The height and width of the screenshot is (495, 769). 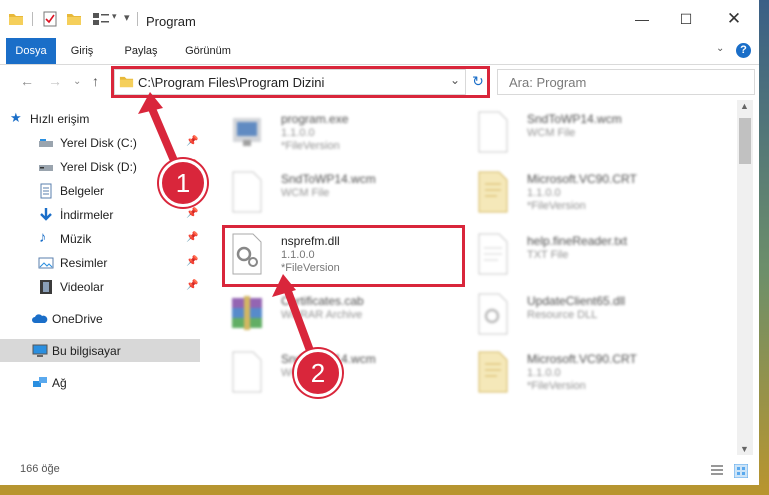 What do you see at coordinates (493, 314) in the screenshot?
I see `dll-gear-icon` at bounding box center [493, 314].